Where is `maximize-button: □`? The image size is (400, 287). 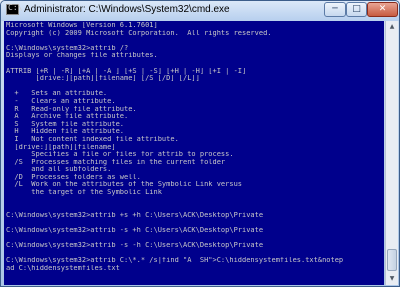 maximize-button: □ is located at coordinates (356, 9).